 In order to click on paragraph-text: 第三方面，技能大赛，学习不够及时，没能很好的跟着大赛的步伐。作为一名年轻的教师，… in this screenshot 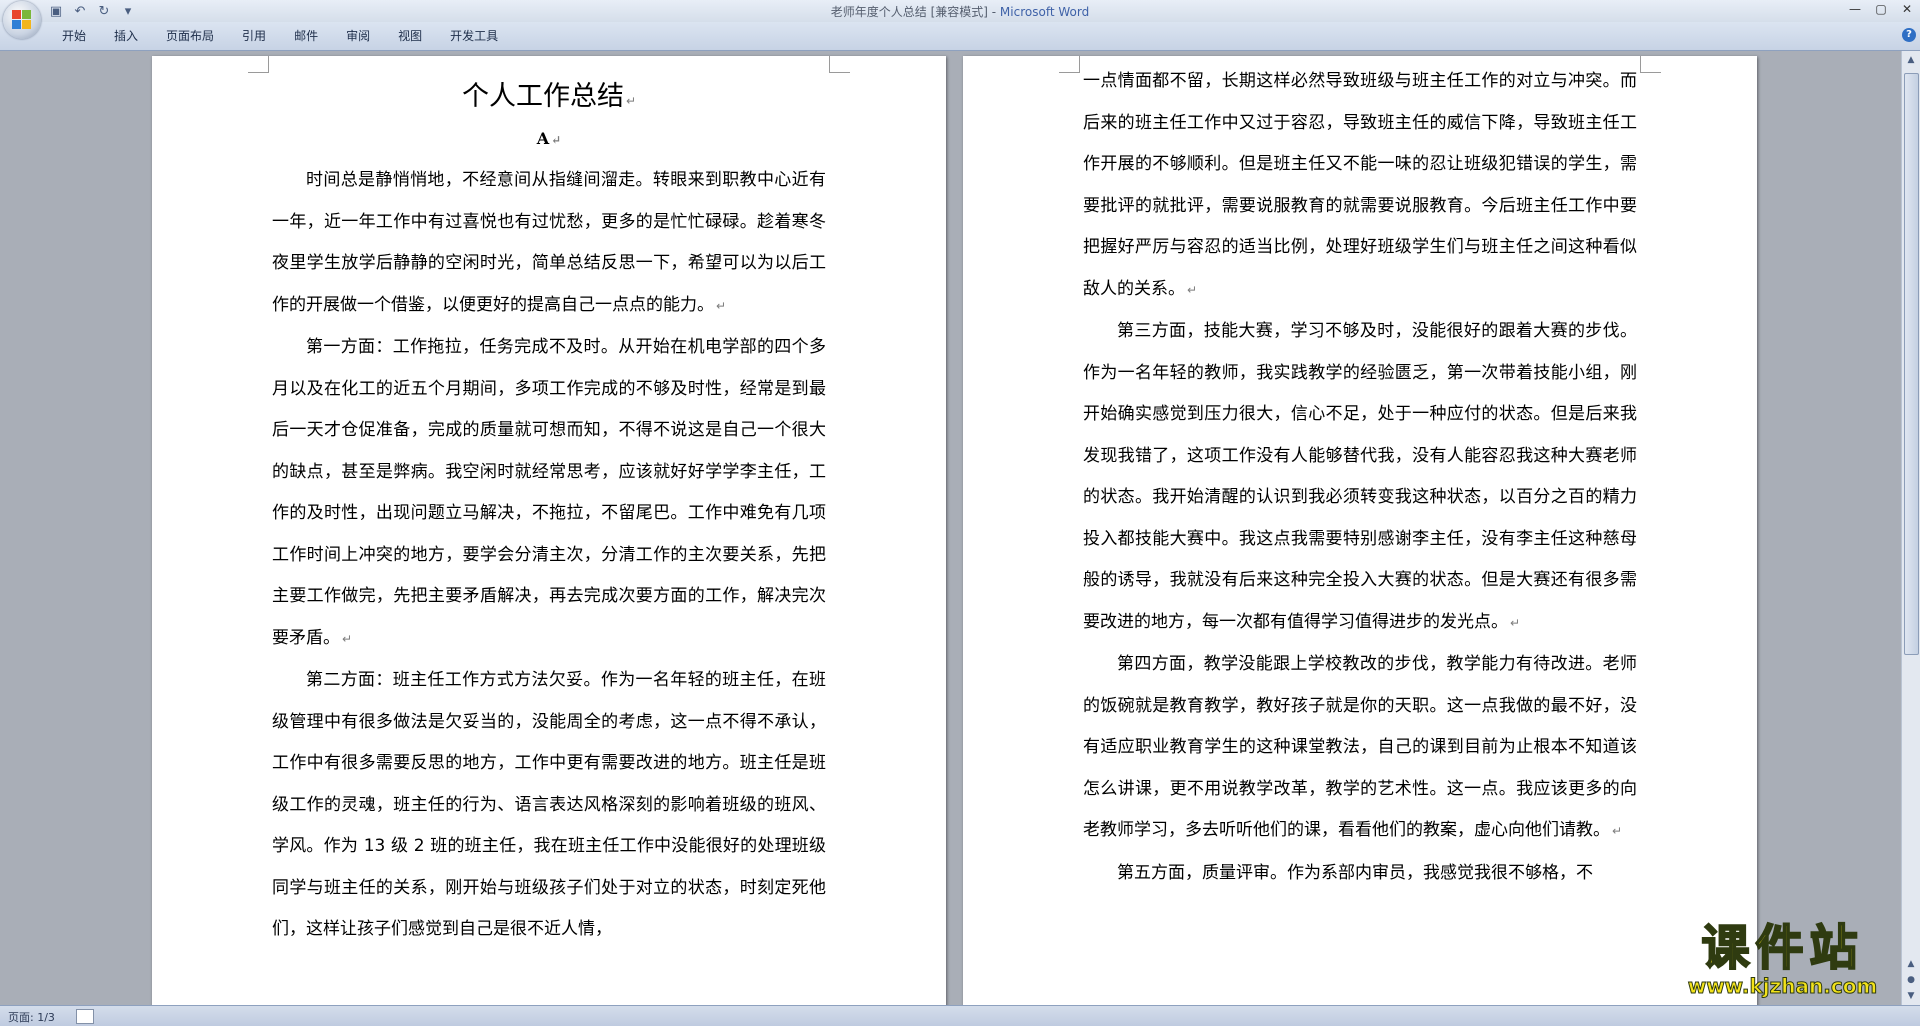, I will do `click(1360, 476)`.